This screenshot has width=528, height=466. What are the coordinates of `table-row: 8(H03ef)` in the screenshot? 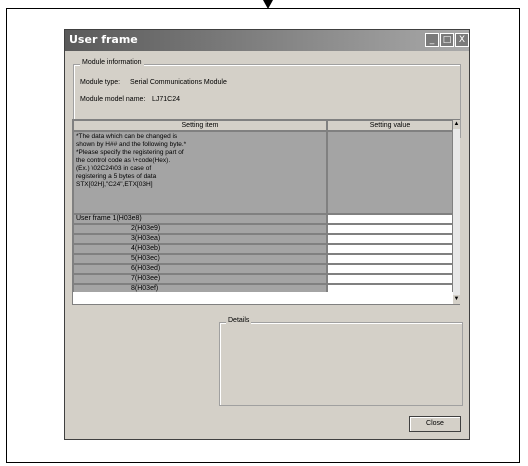 It's located at (263, 288).